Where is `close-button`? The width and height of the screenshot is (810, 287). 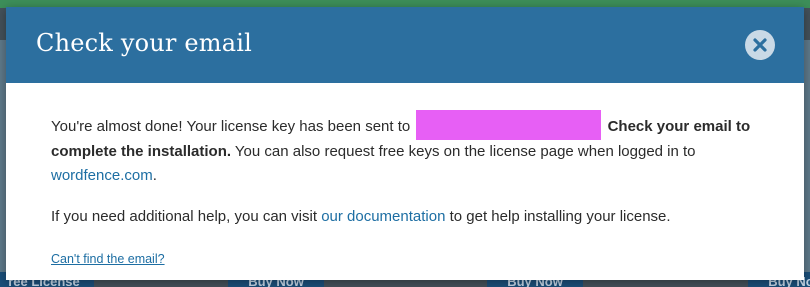 close-button is located at coordinates (760, 45).